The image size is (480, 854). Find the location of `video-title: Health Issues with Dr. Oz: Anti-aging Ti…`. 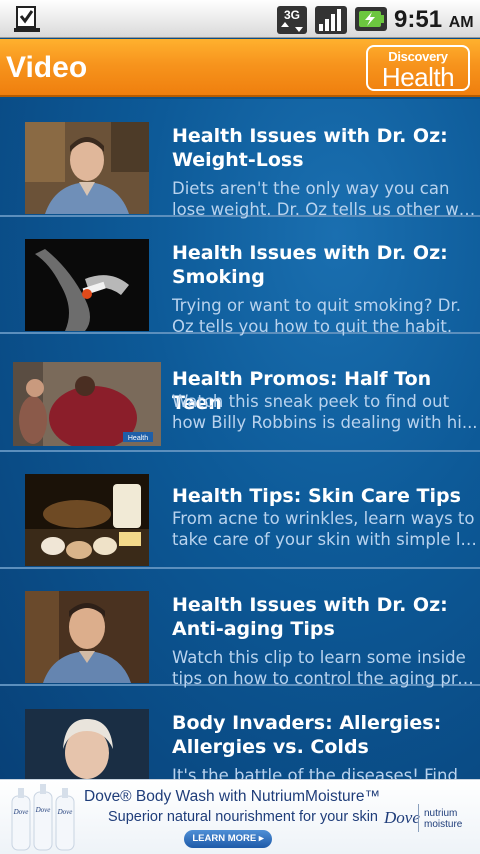

video-title: Health Issues with Dr. Oz: Anti-aging Ti… is located at coordinates (322, 617).